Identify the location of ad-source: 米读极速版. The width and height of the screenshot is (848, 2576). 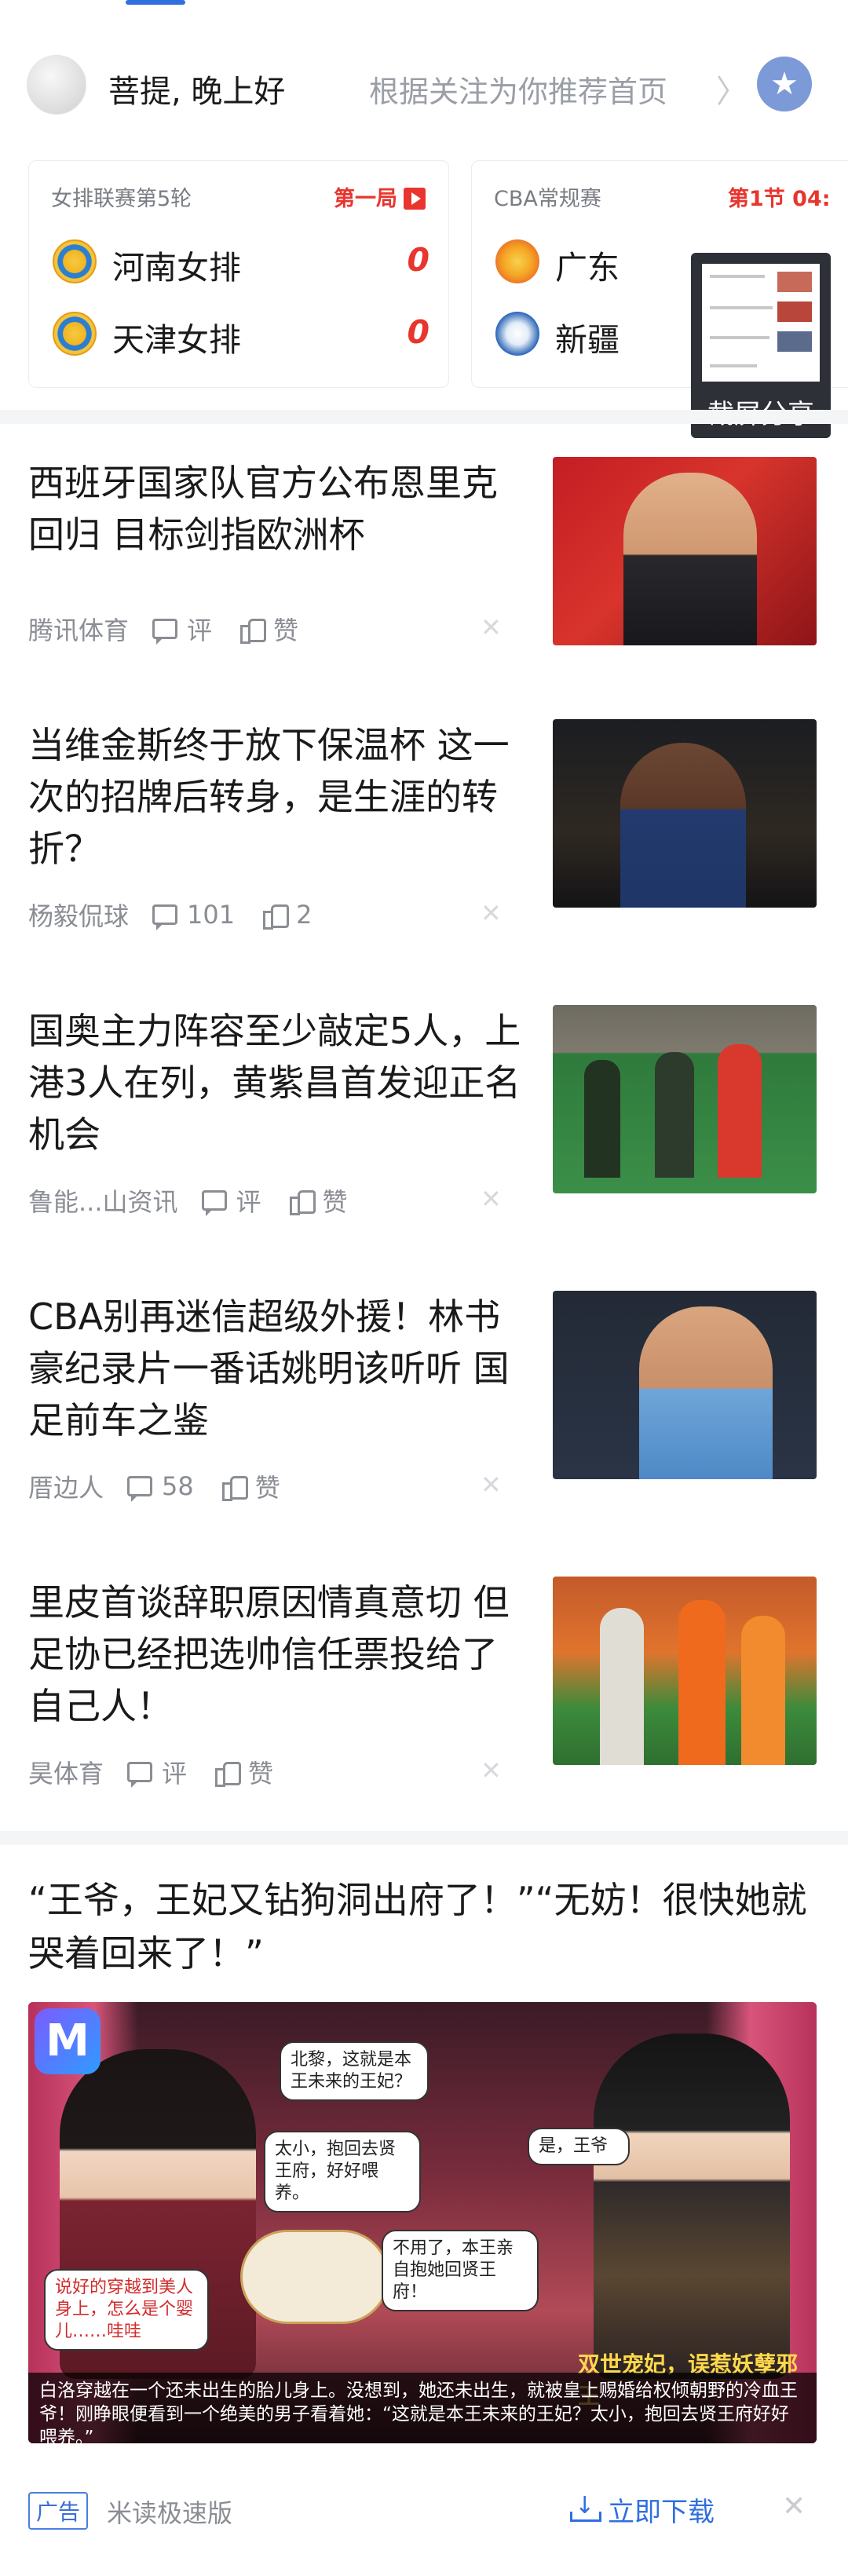
(170, 2513).